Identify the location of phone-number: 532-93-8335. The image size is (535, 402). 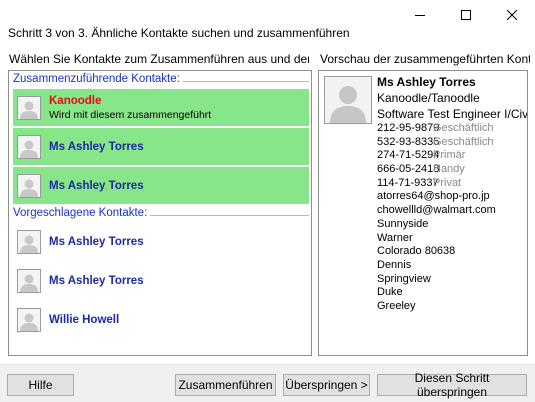
(408, 141).